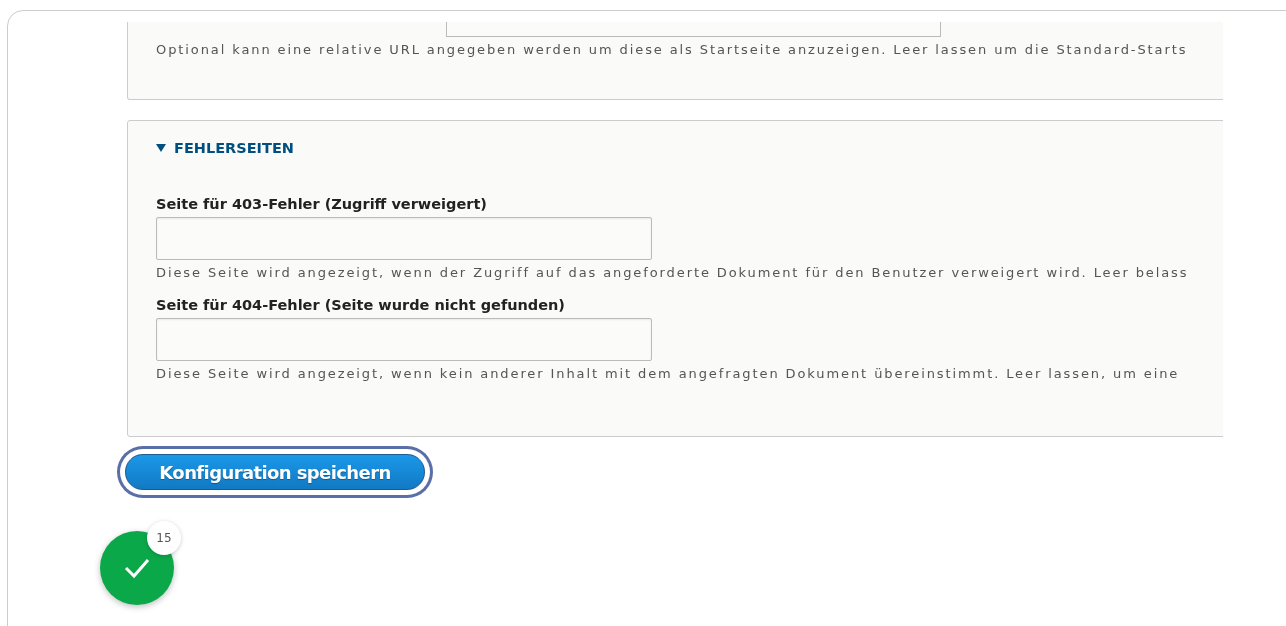  I want to click on field-label: Seite für 403-Fehler (Zugriff verweigert), so click(322, 204).